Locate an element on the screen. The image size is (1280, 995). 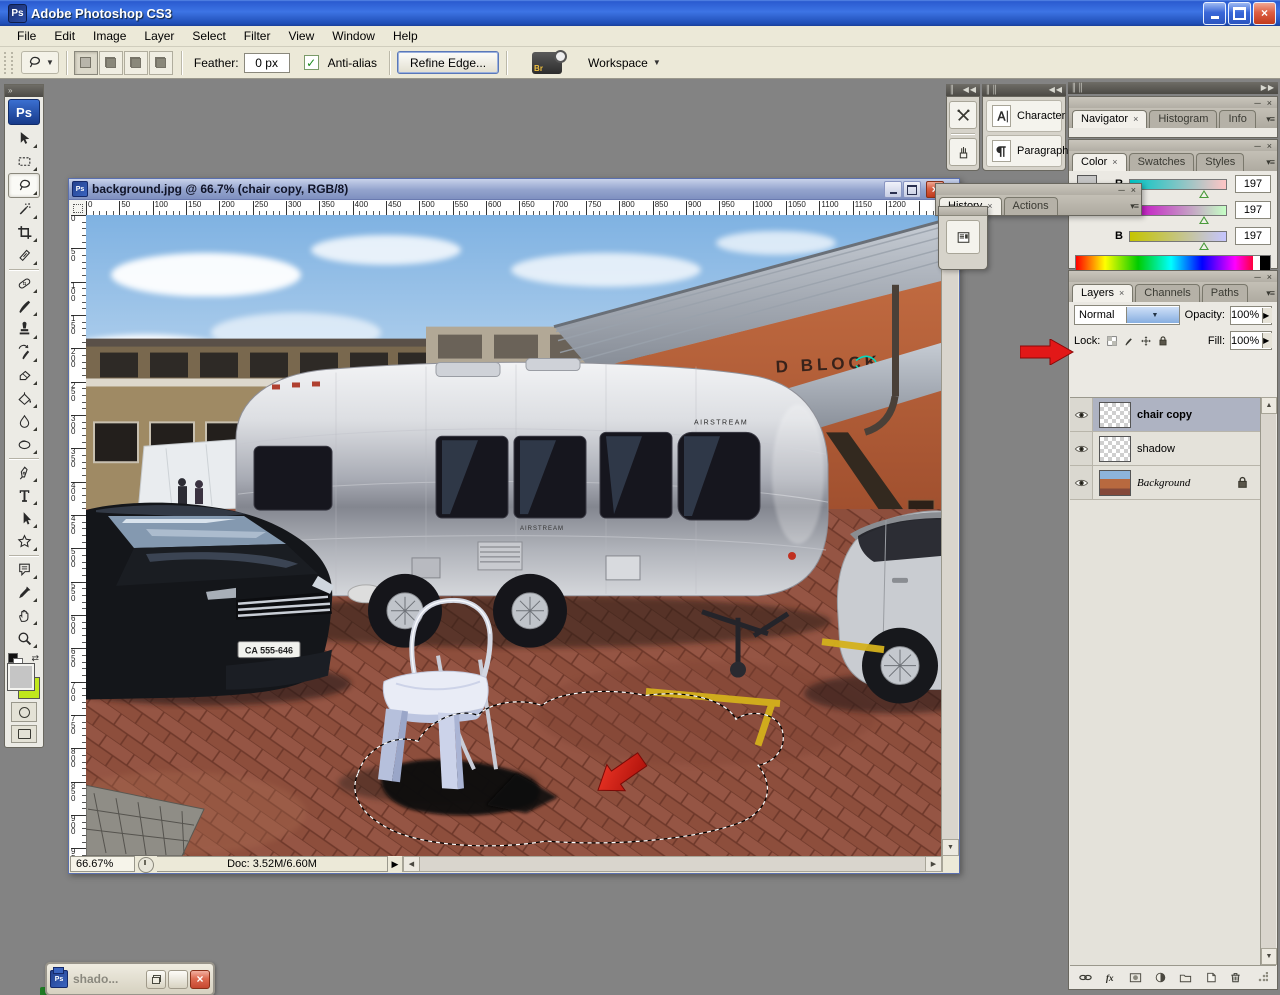
layer-row-shadow: shadow is located at coordinates (1165, 449).